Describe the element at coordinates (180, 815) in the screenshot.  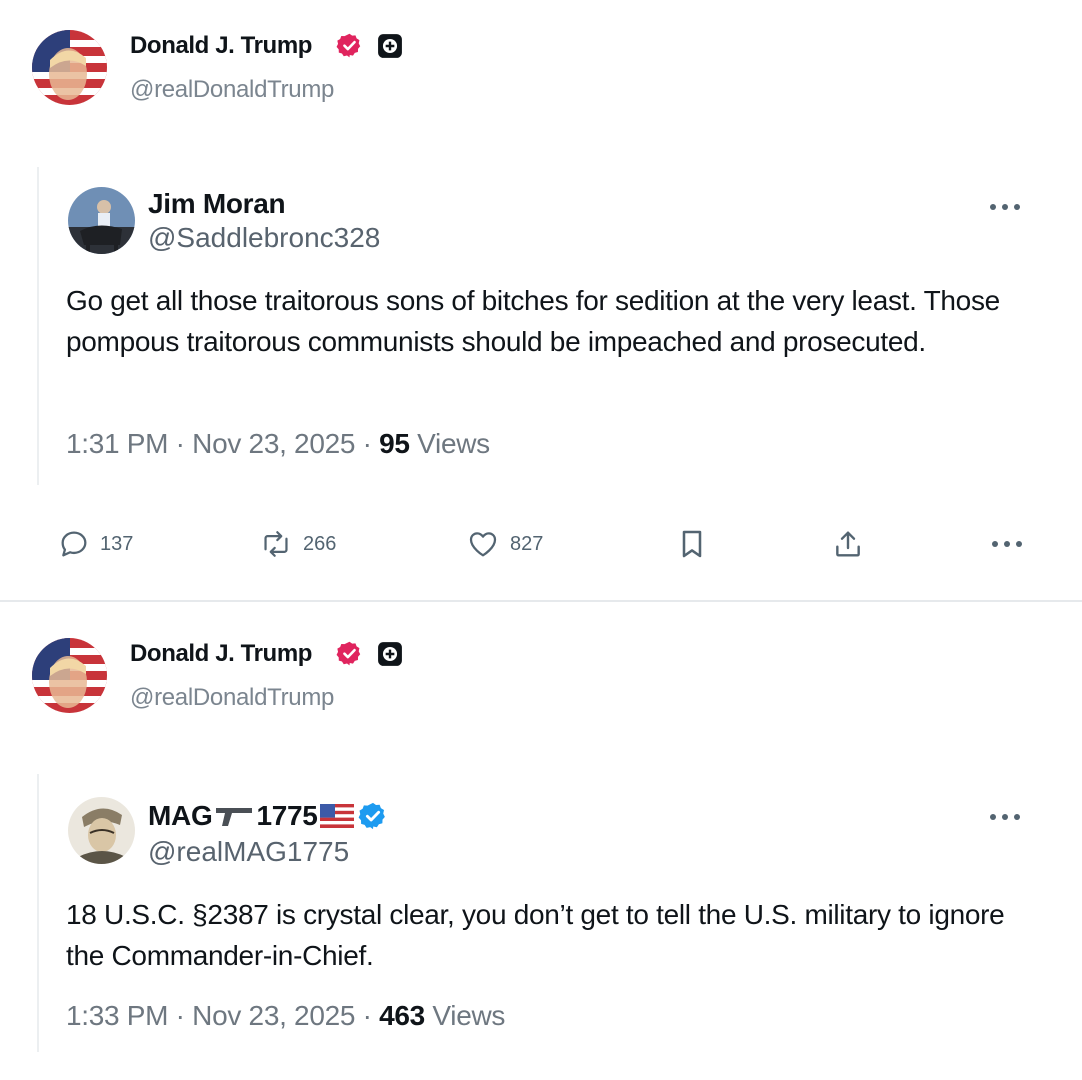
I see `quoted-author-name: MAG` at that location.